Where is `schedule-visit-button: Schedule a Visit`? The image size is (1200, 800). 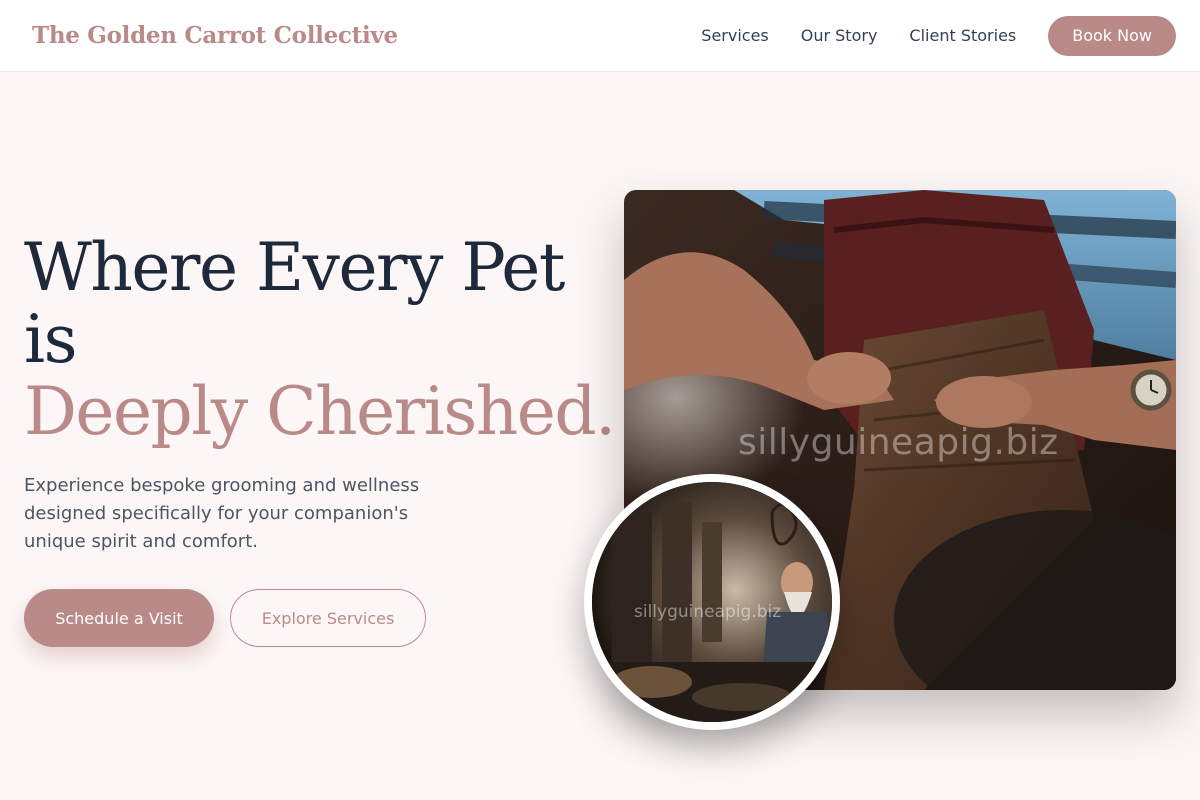 schedule-visit-button: Schedule a Visit is located at coordinates (119, 618).